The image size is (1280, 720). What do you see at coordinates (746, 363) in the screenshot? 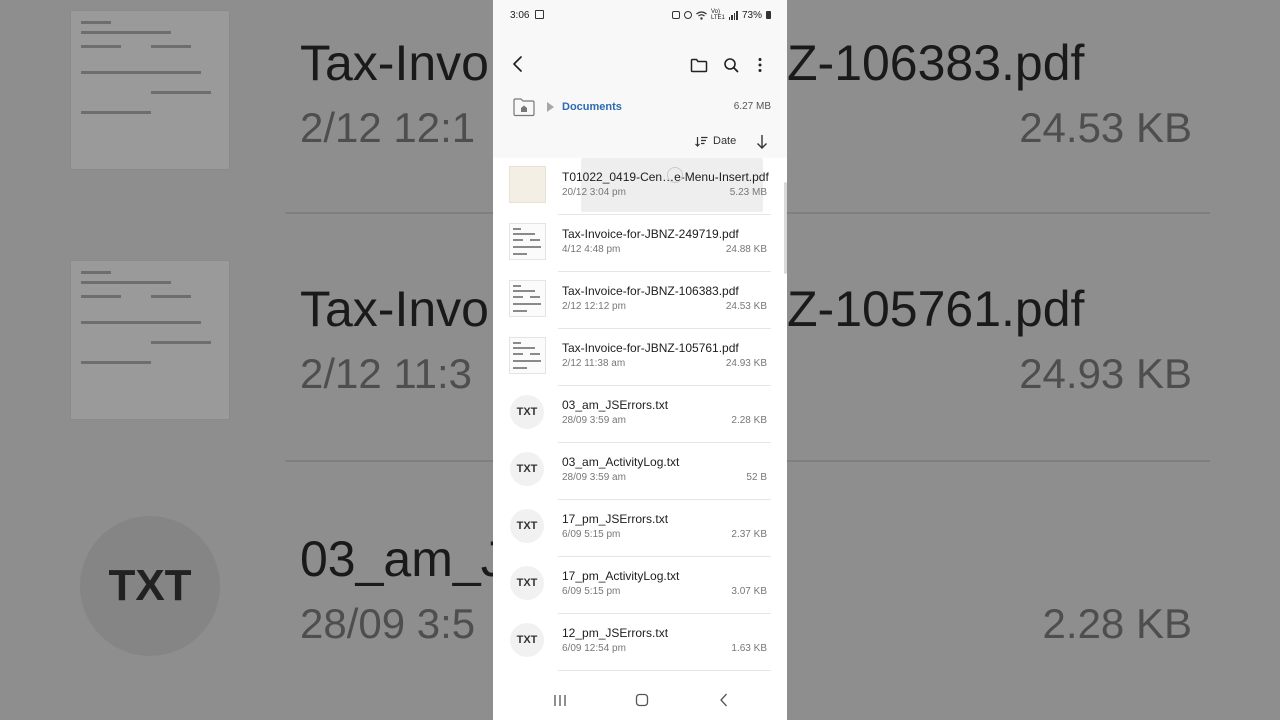
I see `file-size: 24.93 KB` at bounding box center [746, 363].